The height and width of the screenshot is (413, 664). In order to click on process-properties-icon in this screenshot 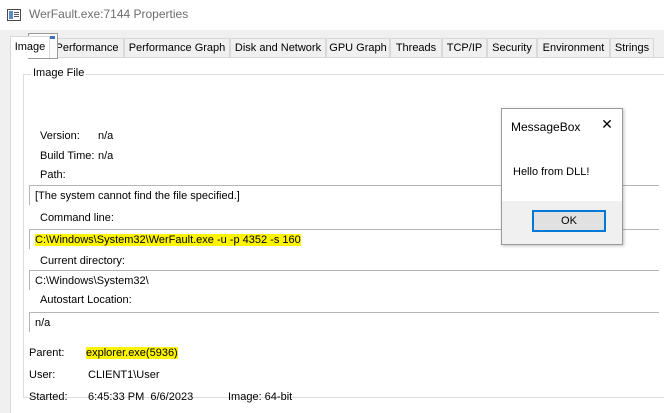, I will do `click(14, 15)`.